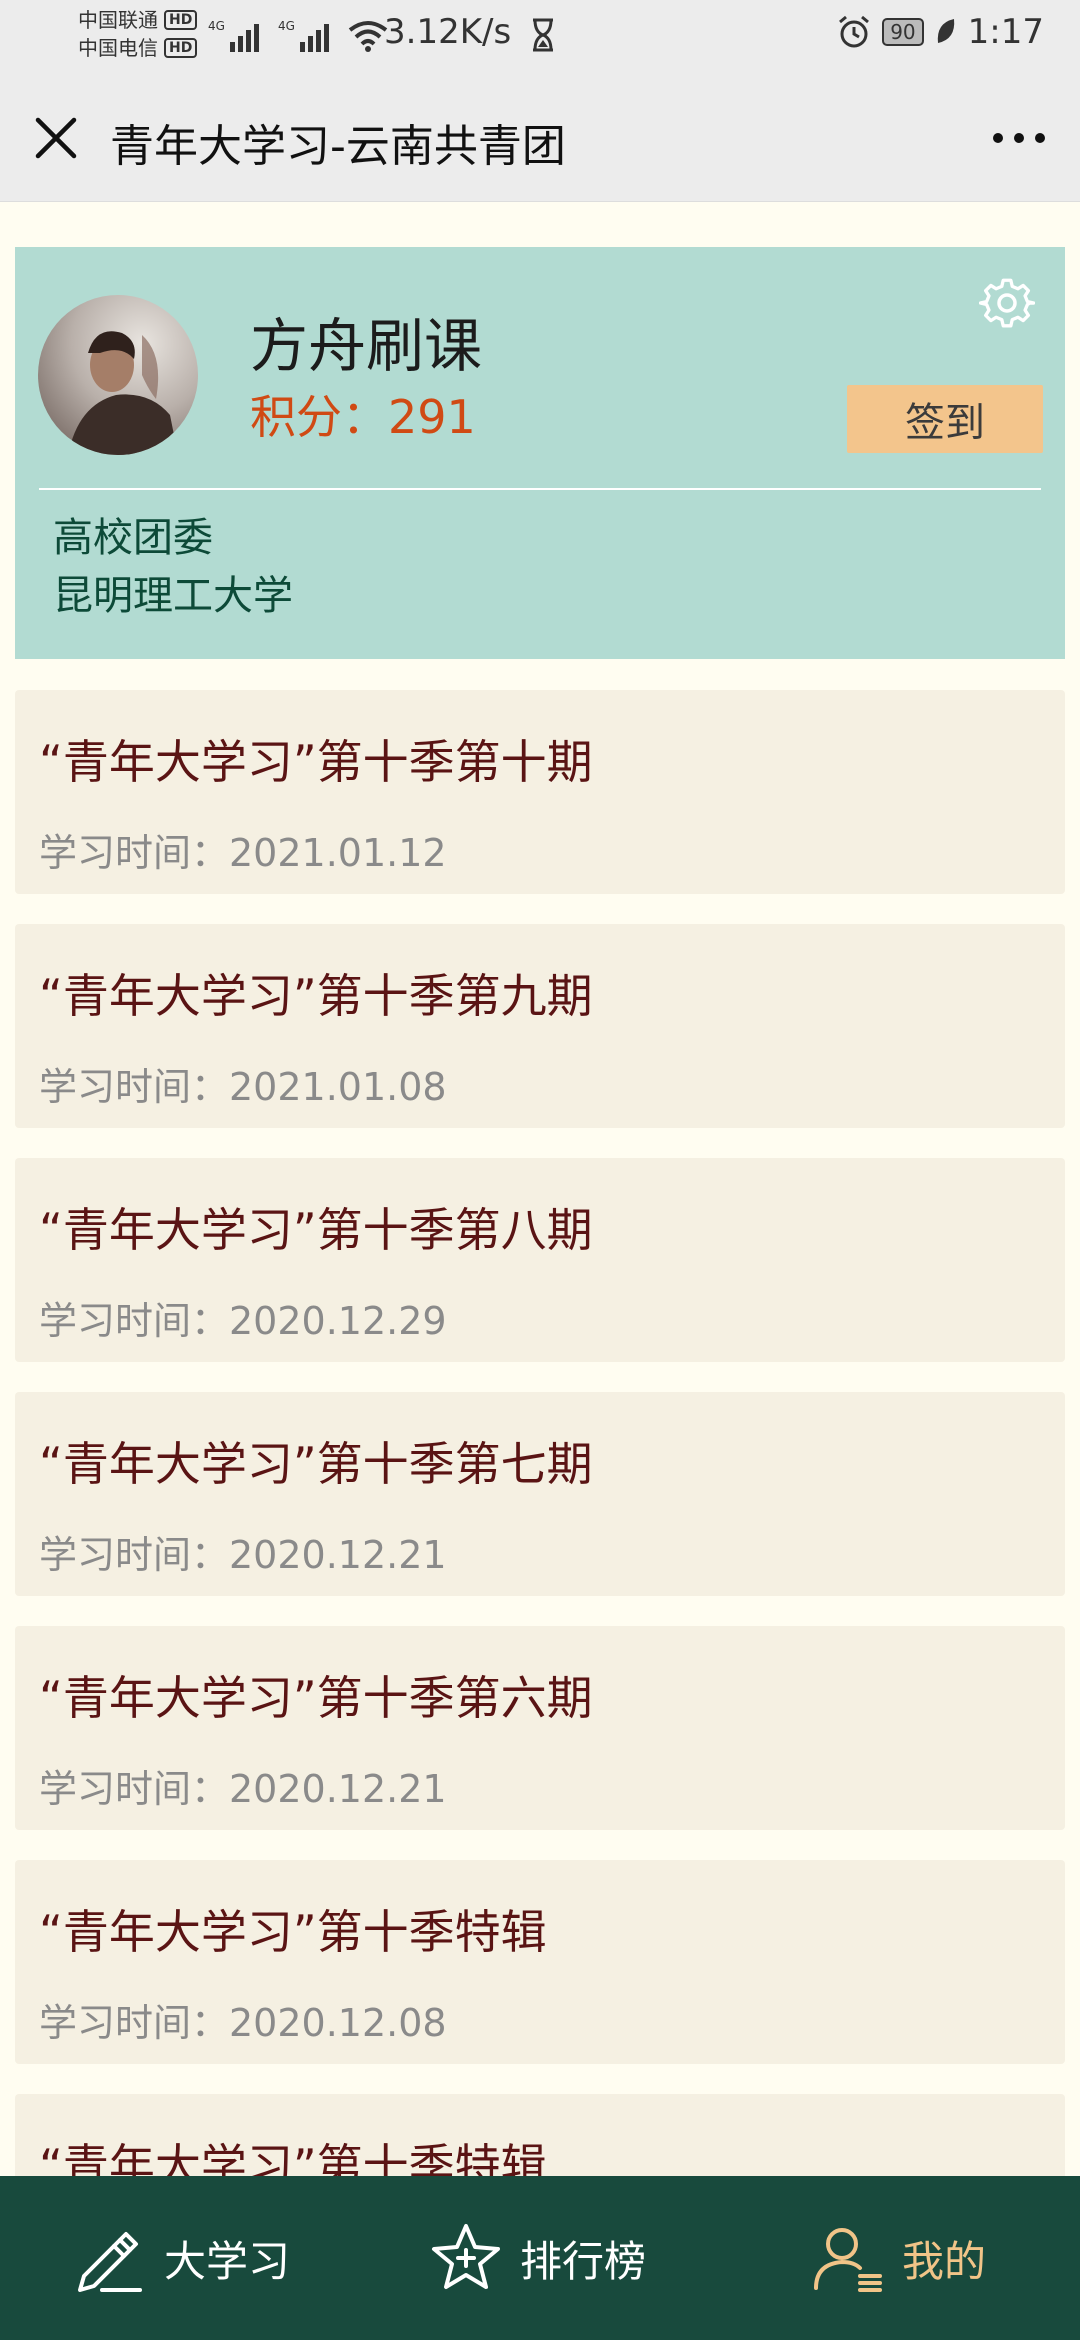 The width and height of the screenshot is (1080, 2340). What do you see at coordinates (448, 32) in the screenshot?
I see `net-speed: 3.12K/s` at bounding box center [448, 32].